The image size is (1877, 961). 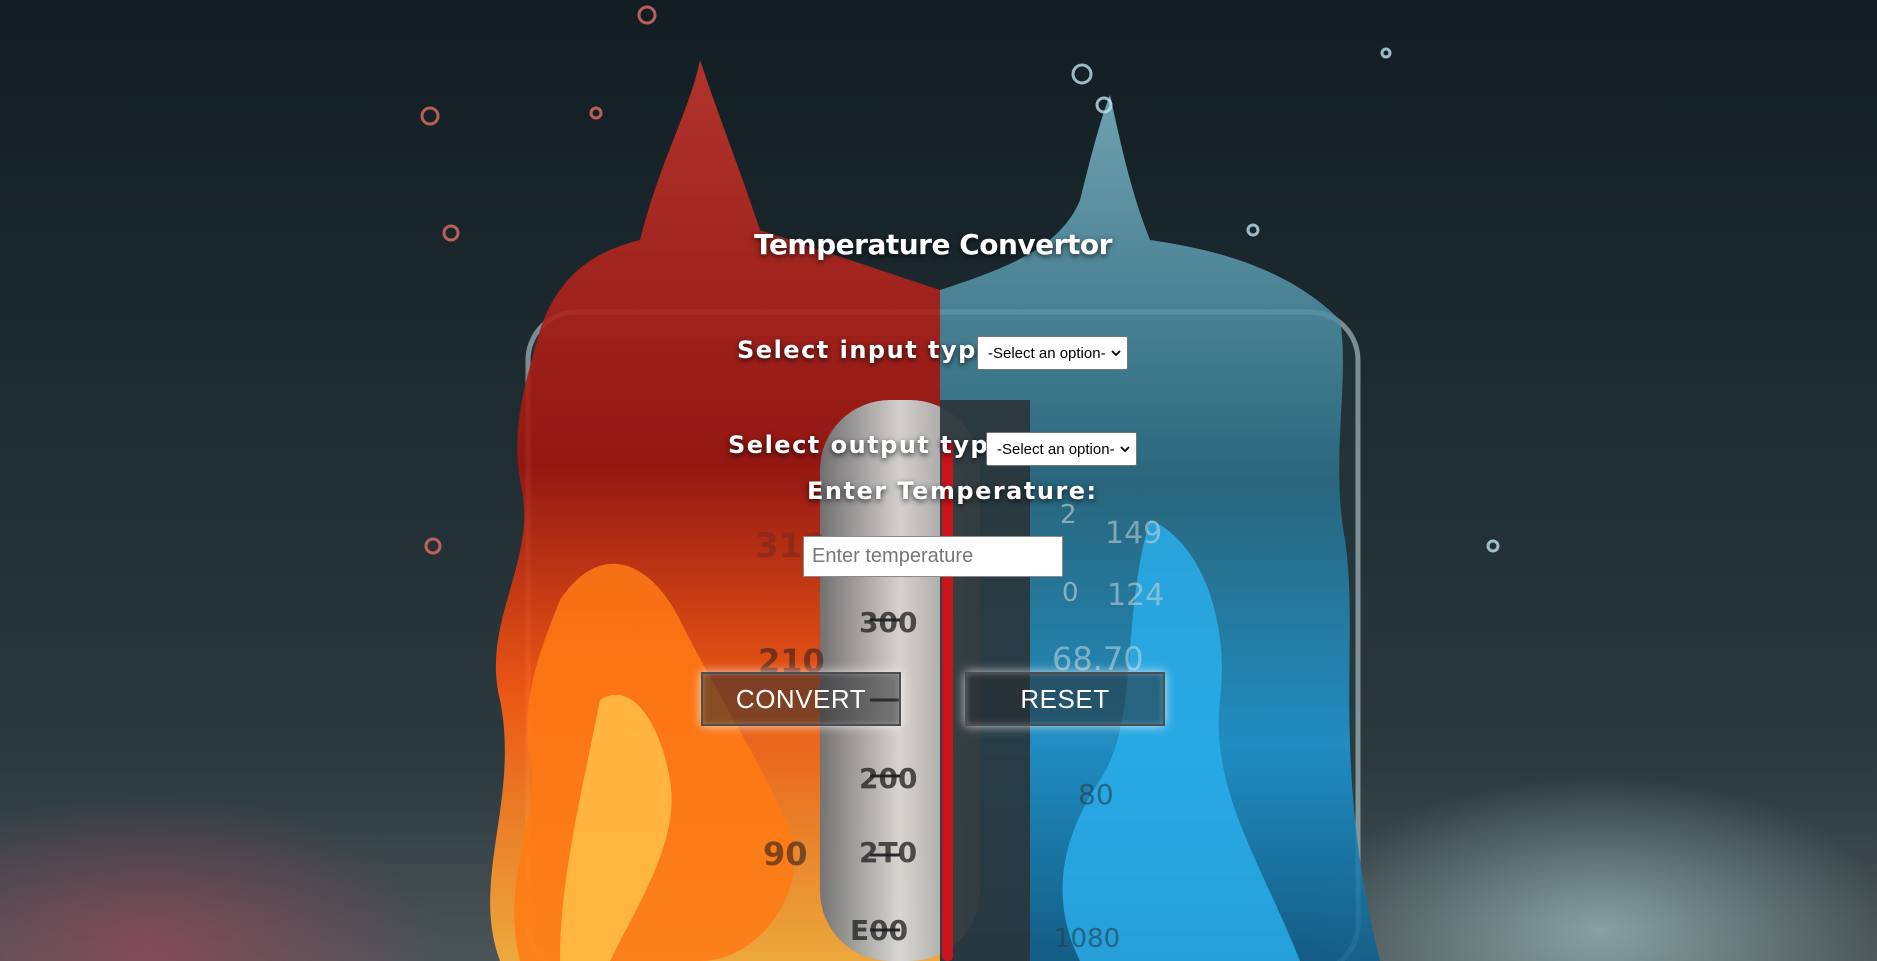 I want to click on input-type-label: Select input type:, so click(x=871, y=350).